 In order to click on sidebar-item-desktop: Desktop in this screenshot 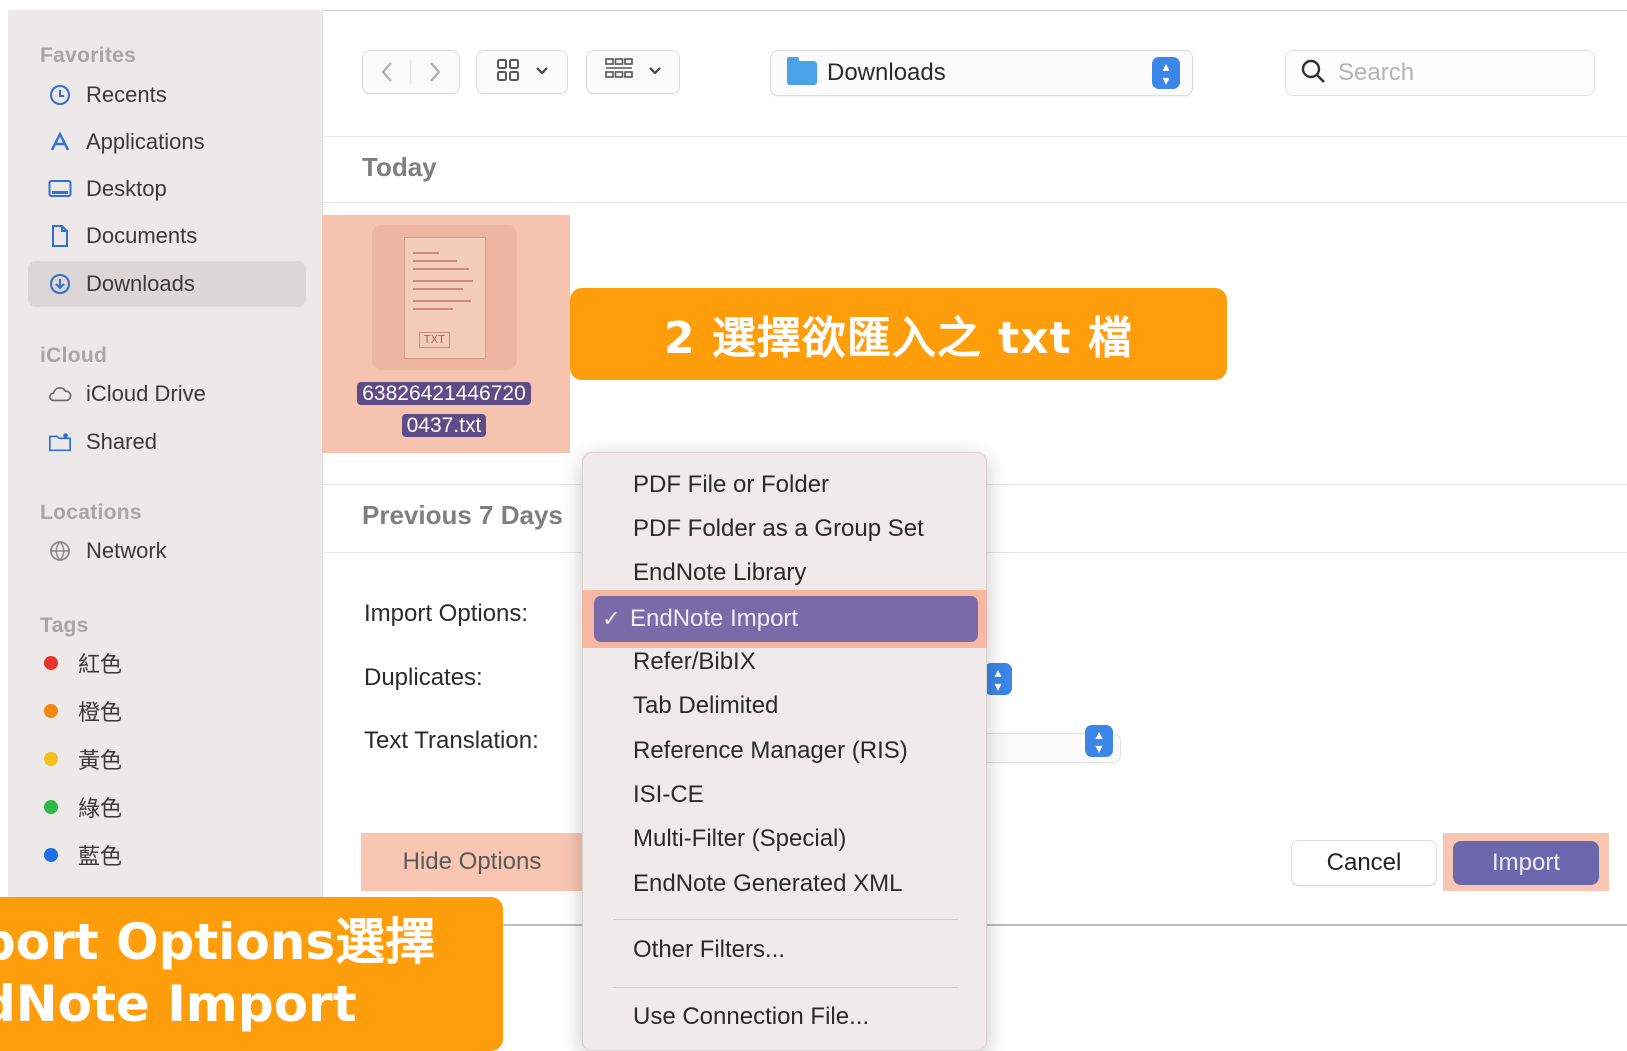, I will do `click(167, 189)`.